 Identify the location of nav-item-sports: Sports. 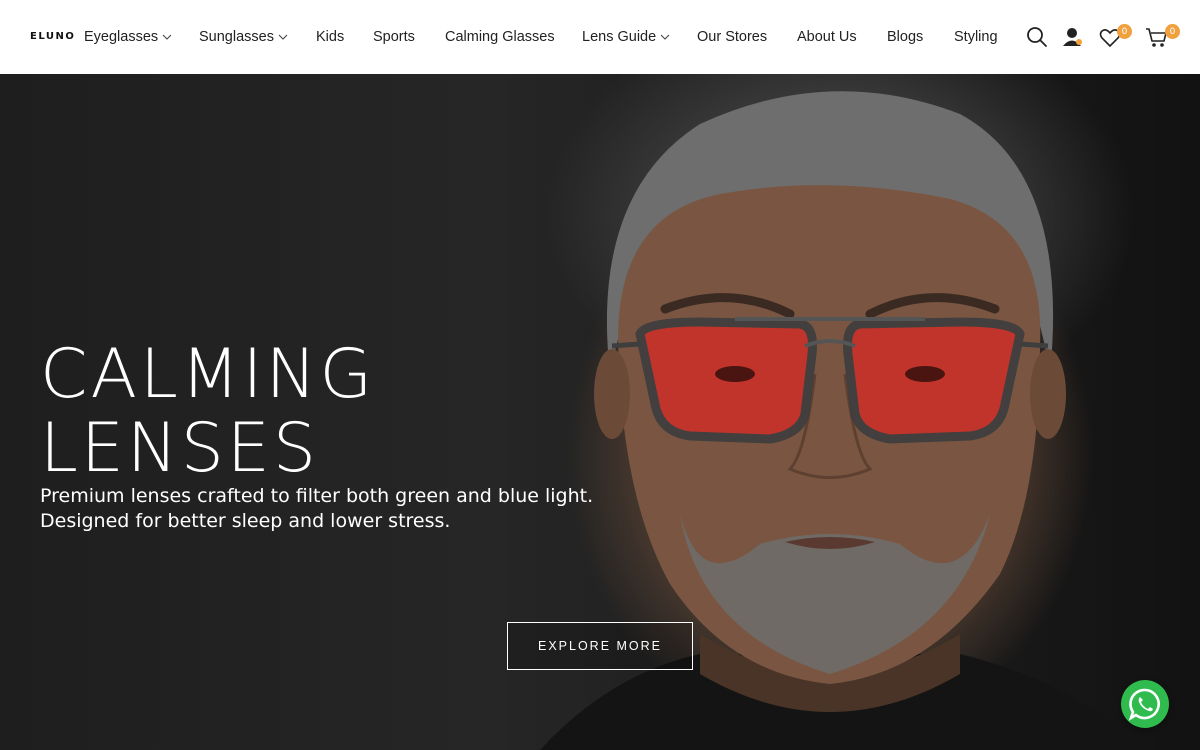
(394, 37).